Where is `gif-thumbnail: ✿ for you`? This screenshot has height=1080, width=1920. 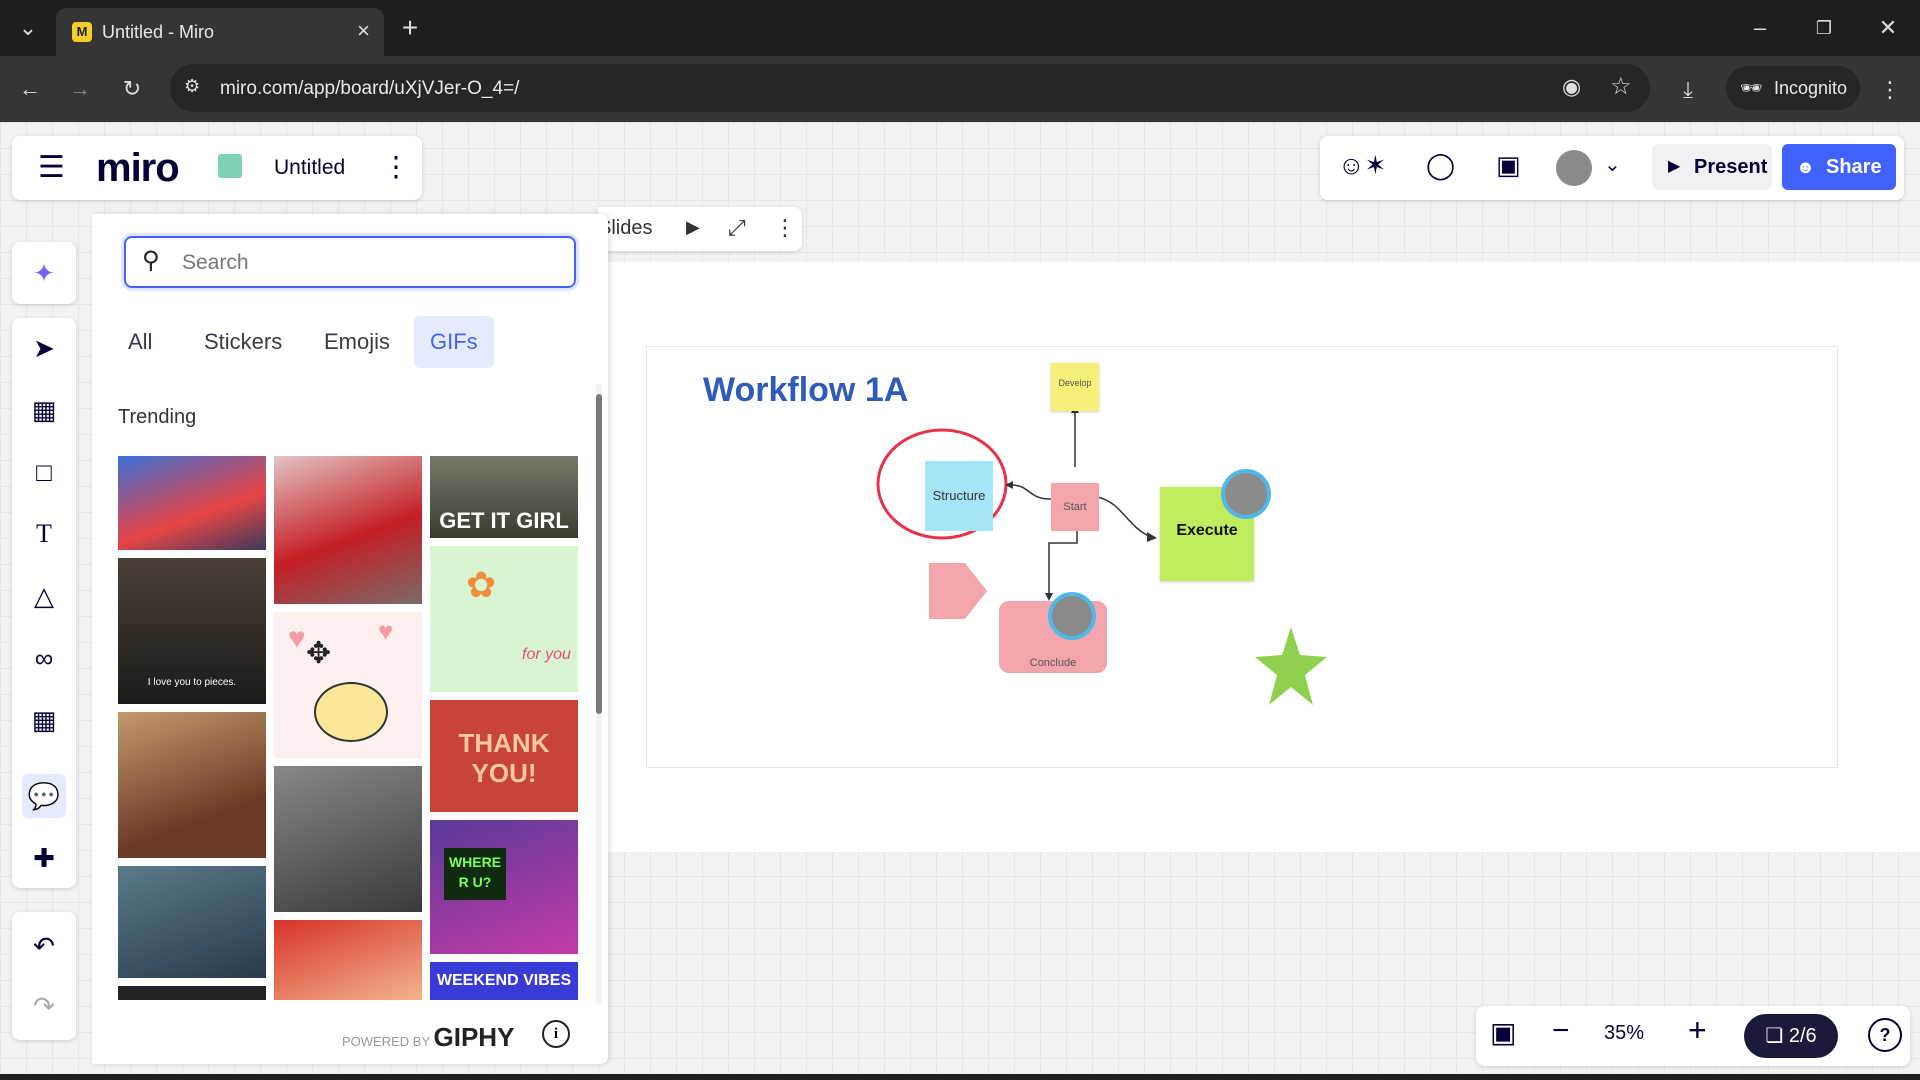
gif-thumbnail: ✿ for you is located at coordinates (504, 619).